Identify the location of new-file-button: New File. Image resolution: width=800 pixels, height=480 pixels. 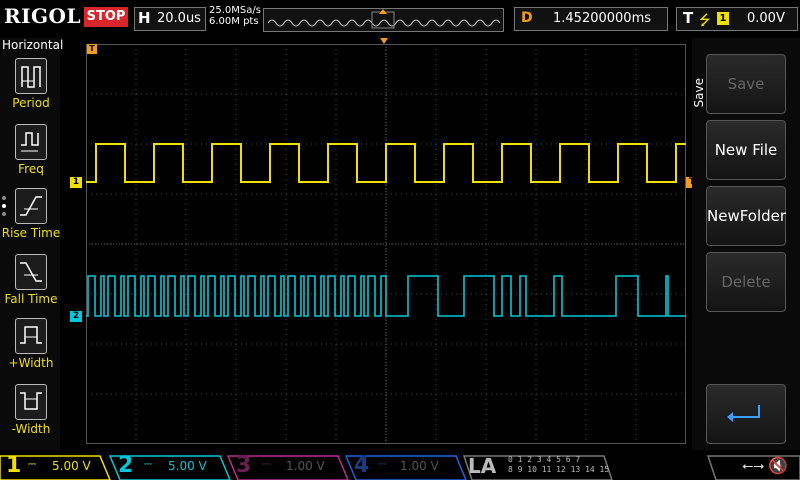
(746, 150).